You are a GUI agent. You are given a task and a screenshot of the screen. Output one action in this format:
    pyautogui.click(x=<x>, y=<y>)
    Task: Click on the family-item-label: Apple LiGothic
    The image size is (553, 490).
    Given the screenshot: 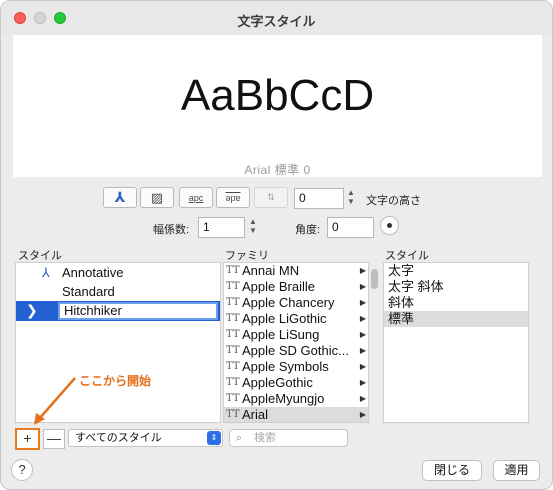 What is the action you would take?
    pyautogui.click(x=284, y=318)
    